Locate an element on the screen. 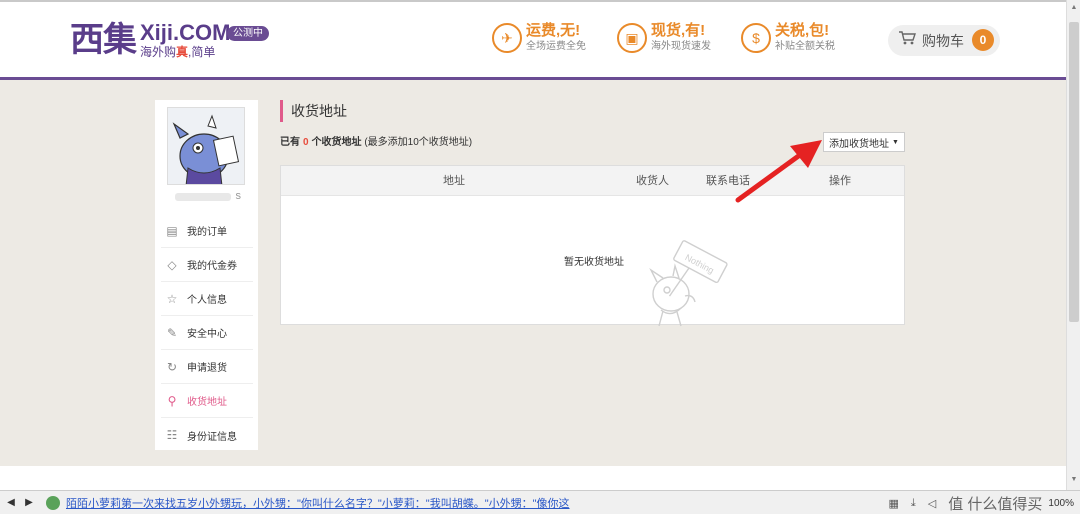  column-header-actions: 操作 is located at coordinates (840, 181).